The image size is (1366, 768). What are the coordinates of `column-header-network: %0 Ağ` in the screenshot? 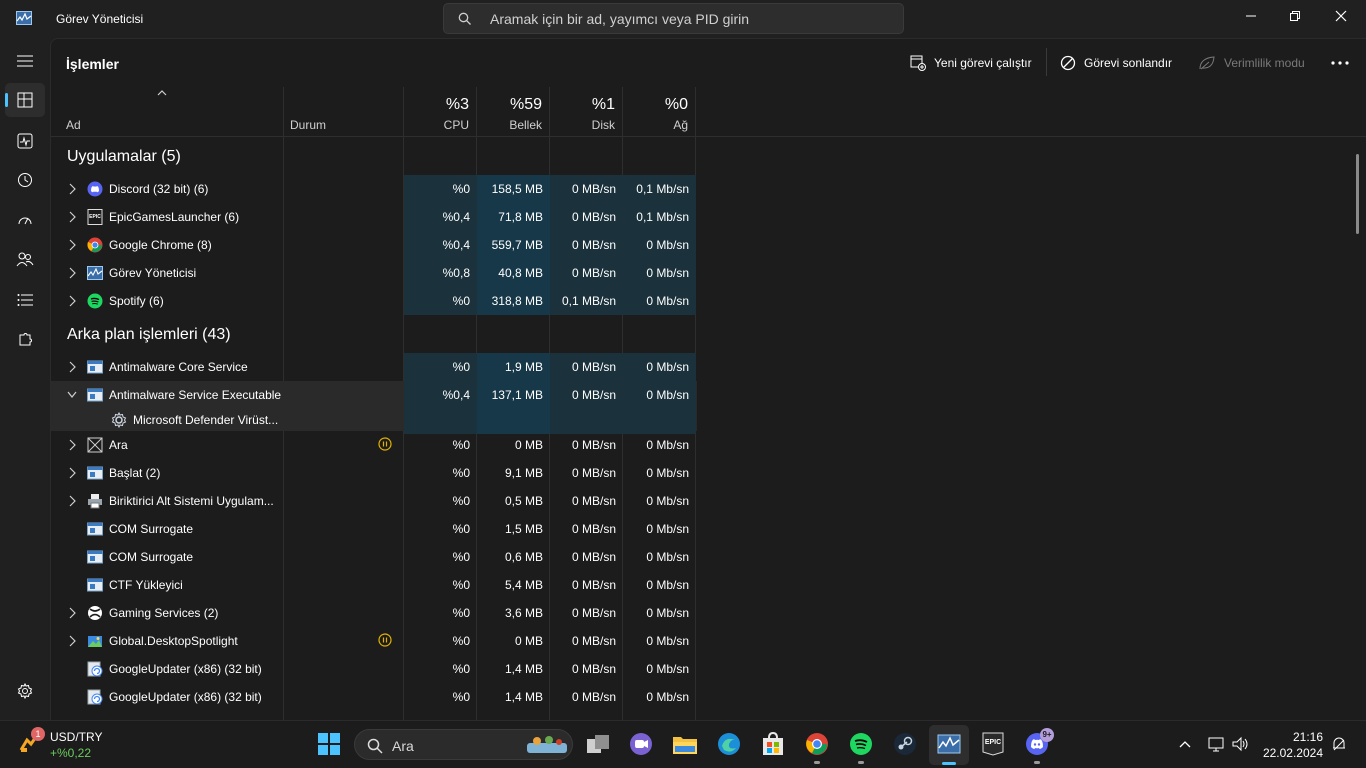 It's located at (659, 112).